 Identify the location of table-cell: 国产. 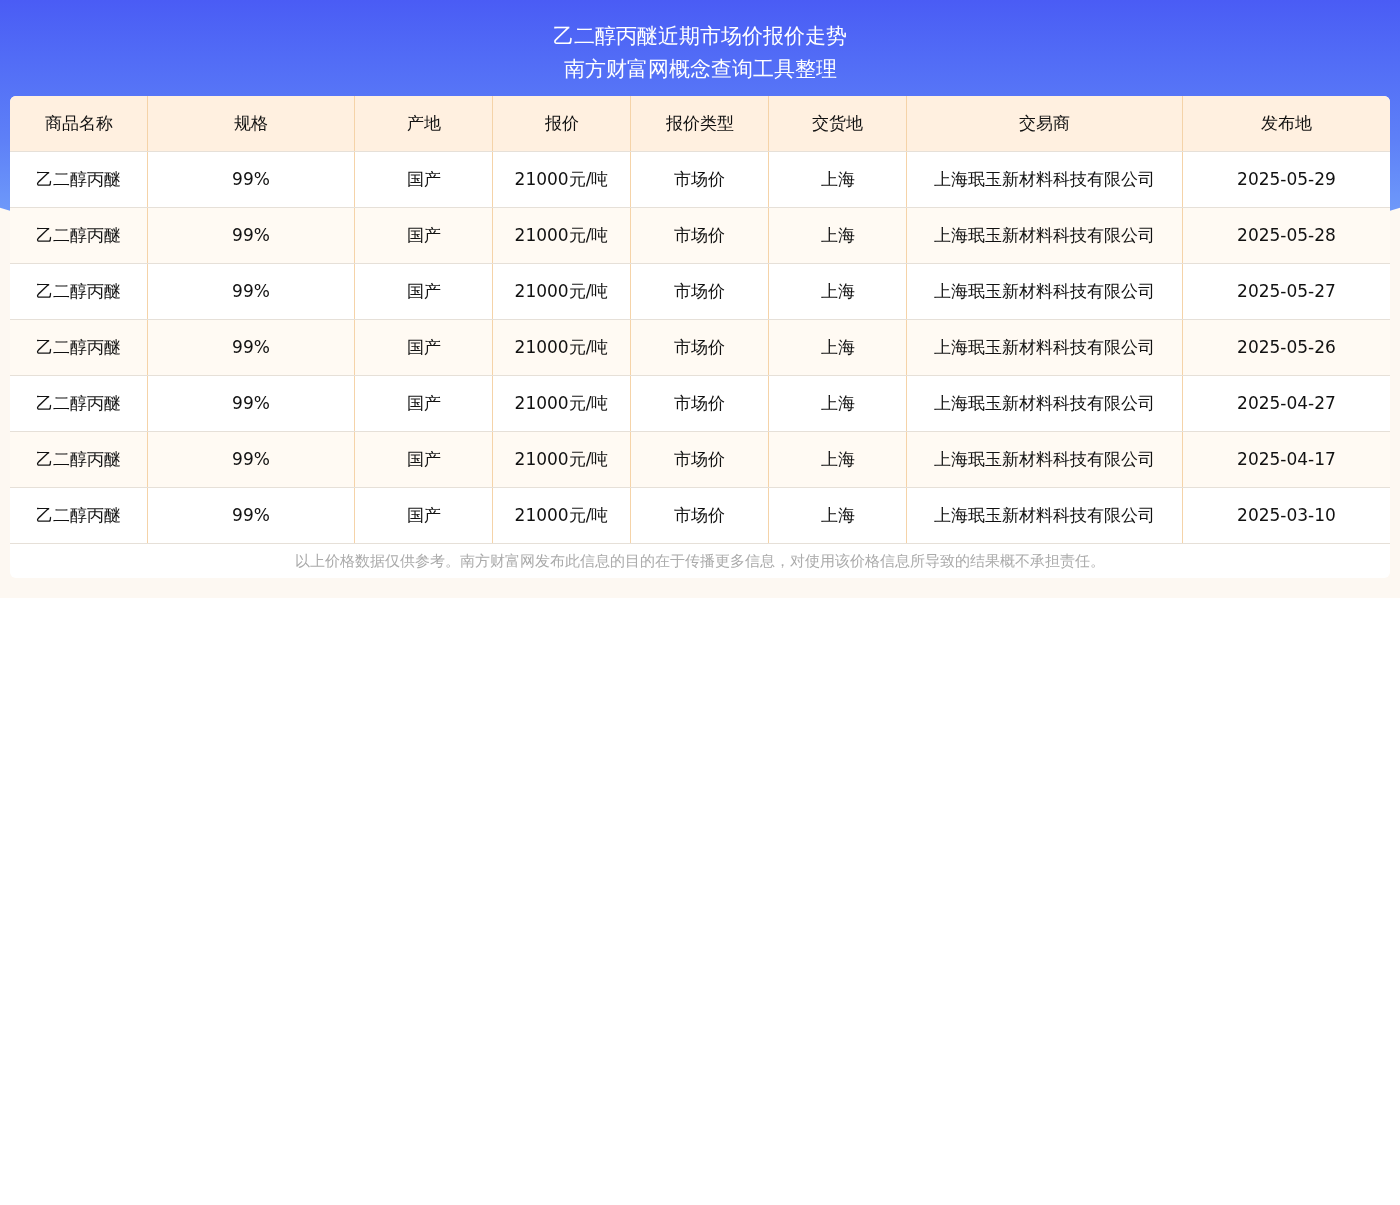
(423, 515).